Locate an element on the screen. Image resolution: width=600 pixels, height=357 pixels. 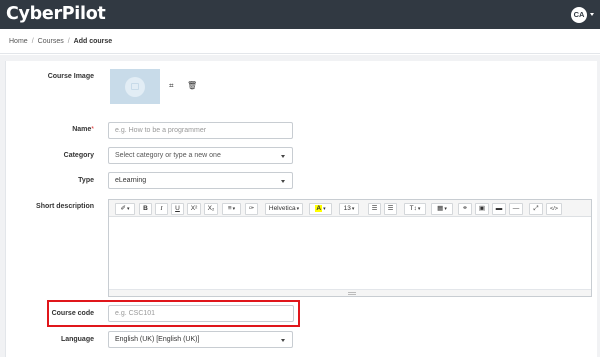
line-height-icon: T↕ is located at coordinates (413, 208).